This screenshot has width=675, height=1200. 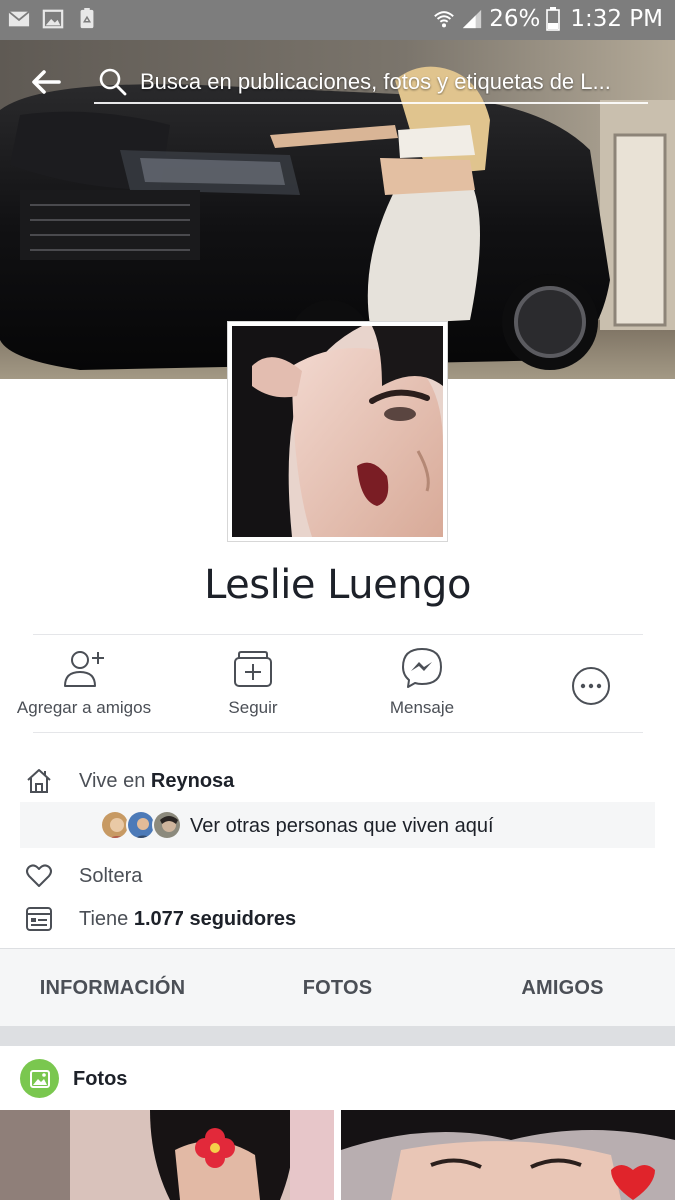 What do you see at coordinates (342, 826) in the screenshot?
I see `see-others-text: Ver otras personas que viven aquí` at bounding box center [342, 826].